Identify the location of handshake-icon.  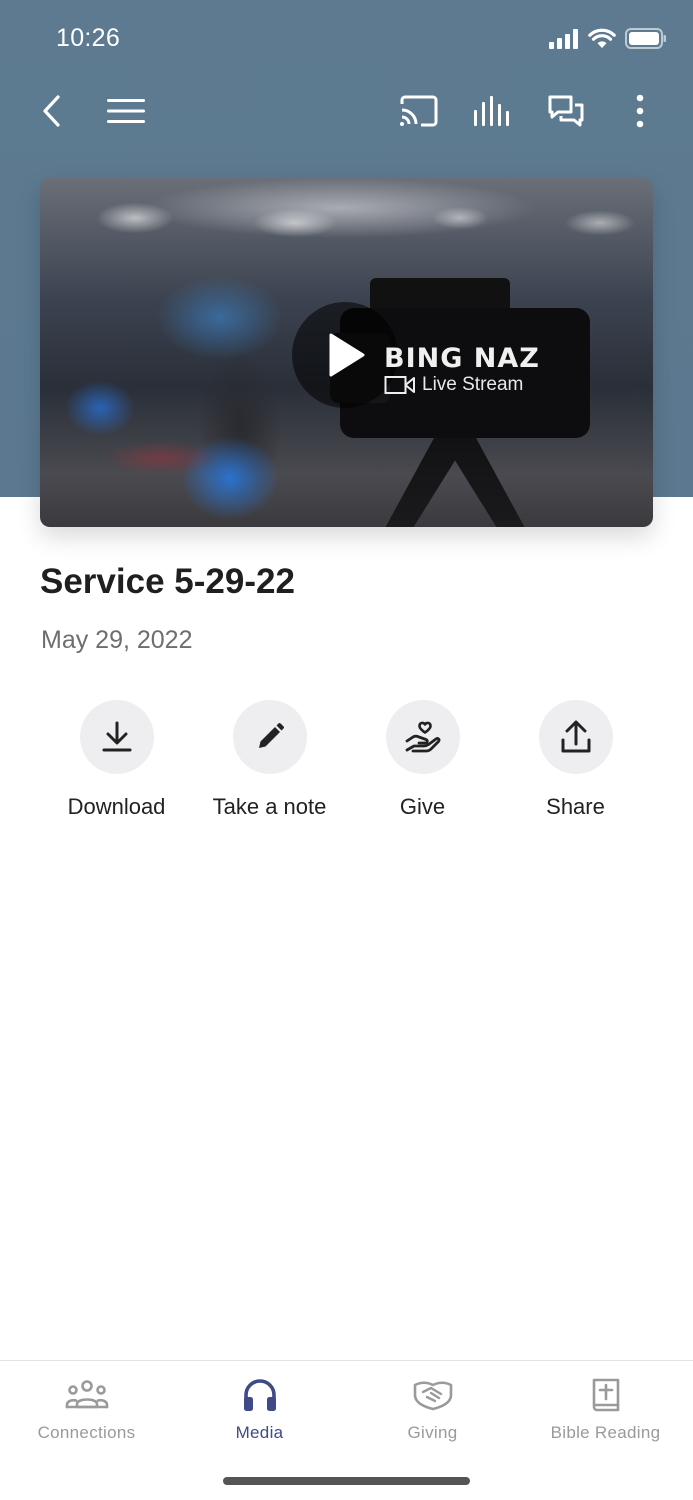
(432, 1396).